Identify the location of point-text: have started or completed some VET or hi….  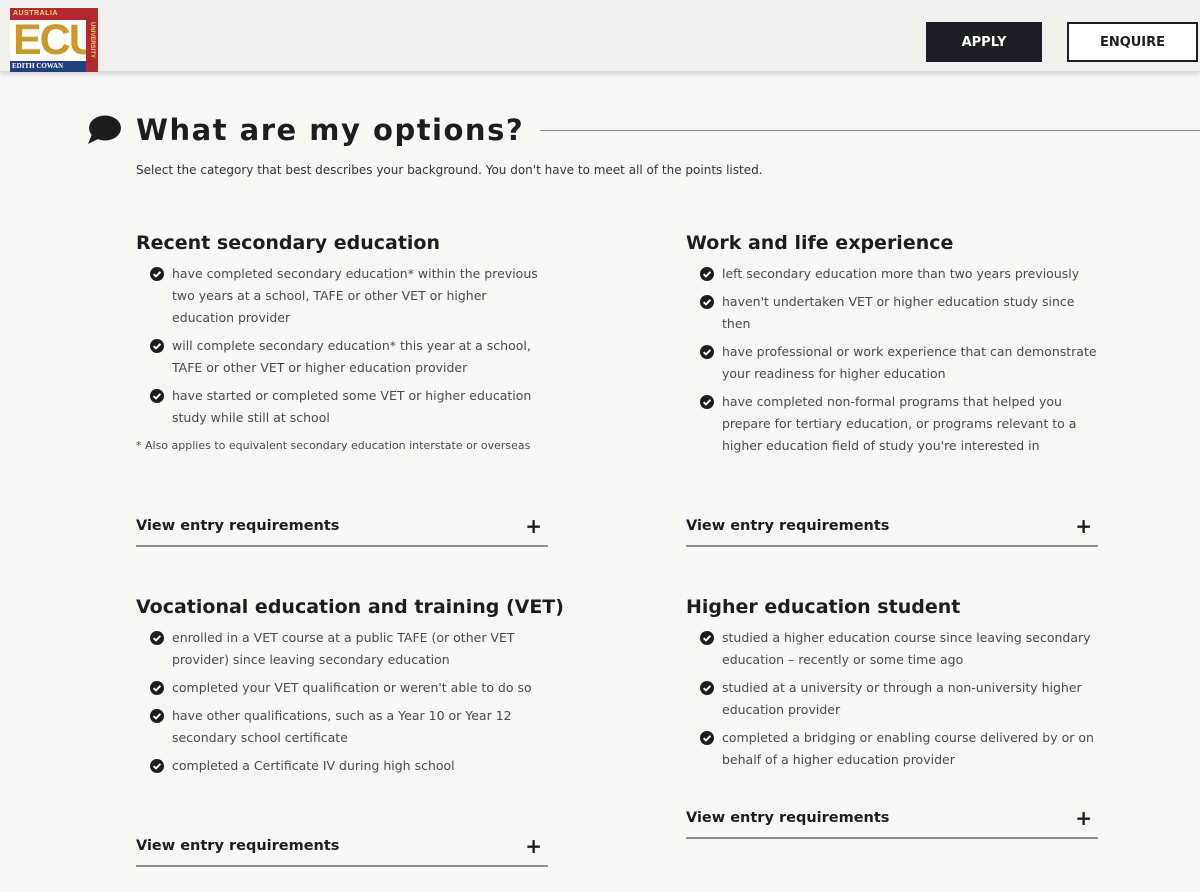
(352, 406).